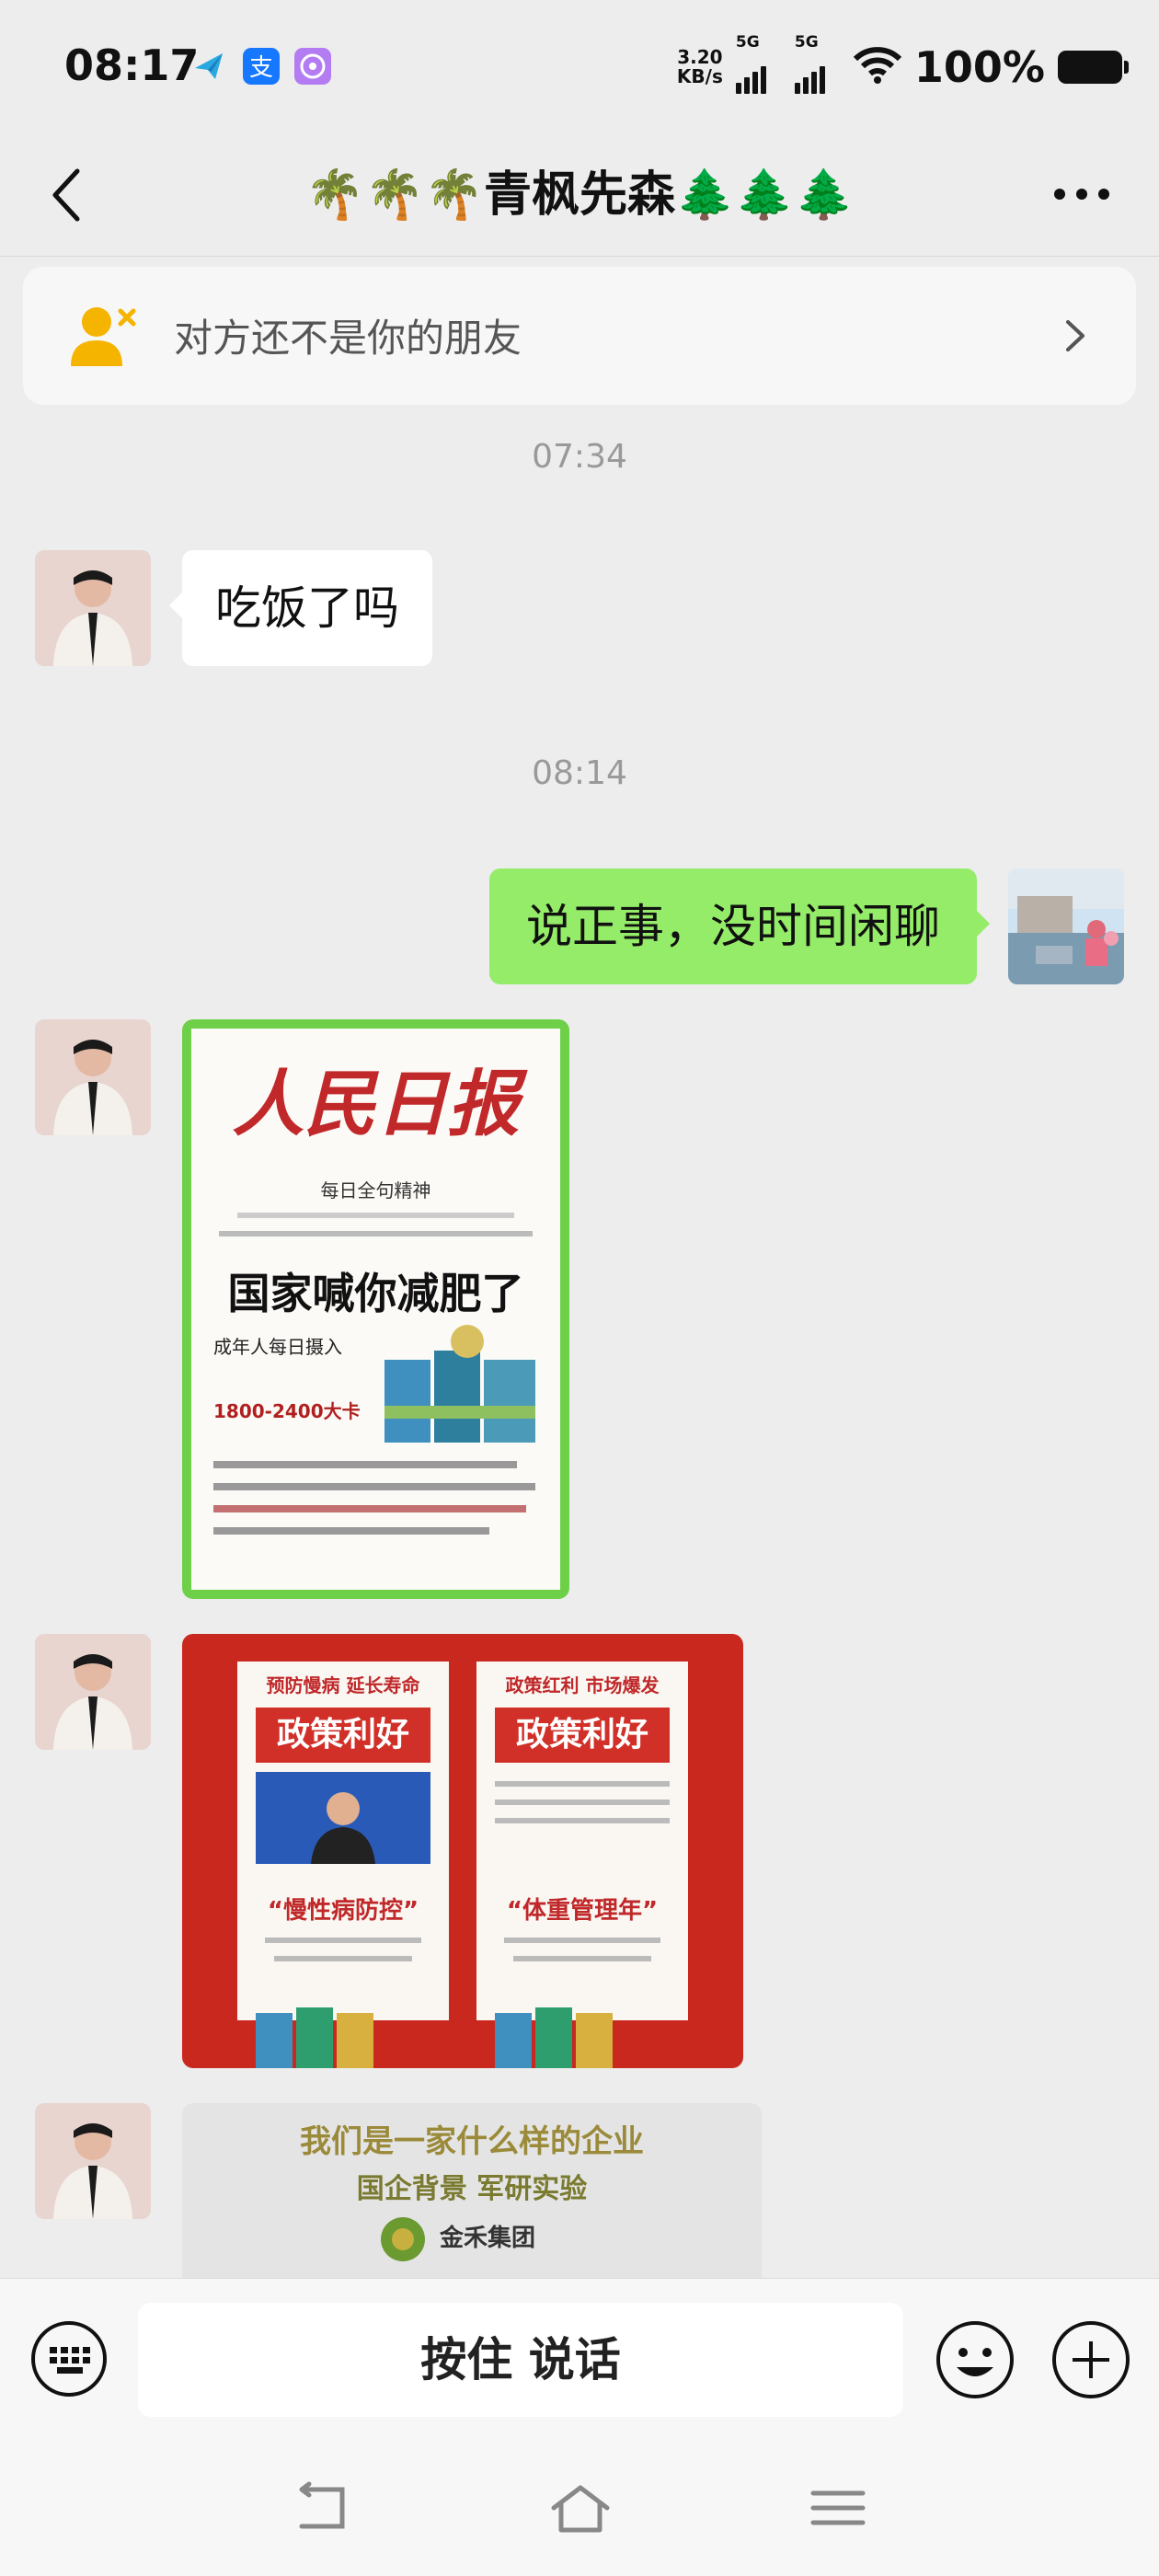  I want to click on message-timestamp: 08:14, so click(579, 773).